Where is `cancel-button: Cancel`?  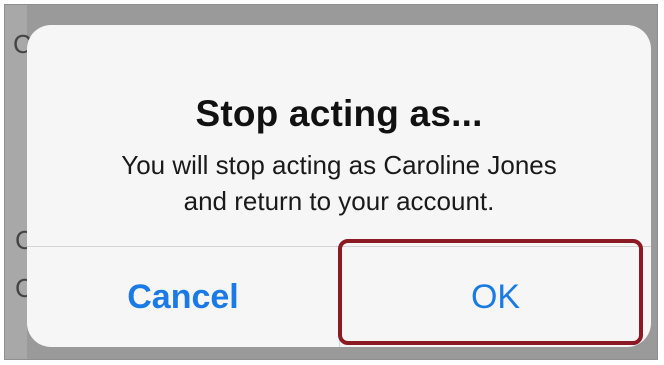
cancel-button: Cancel is located at coordinates (183, 297).